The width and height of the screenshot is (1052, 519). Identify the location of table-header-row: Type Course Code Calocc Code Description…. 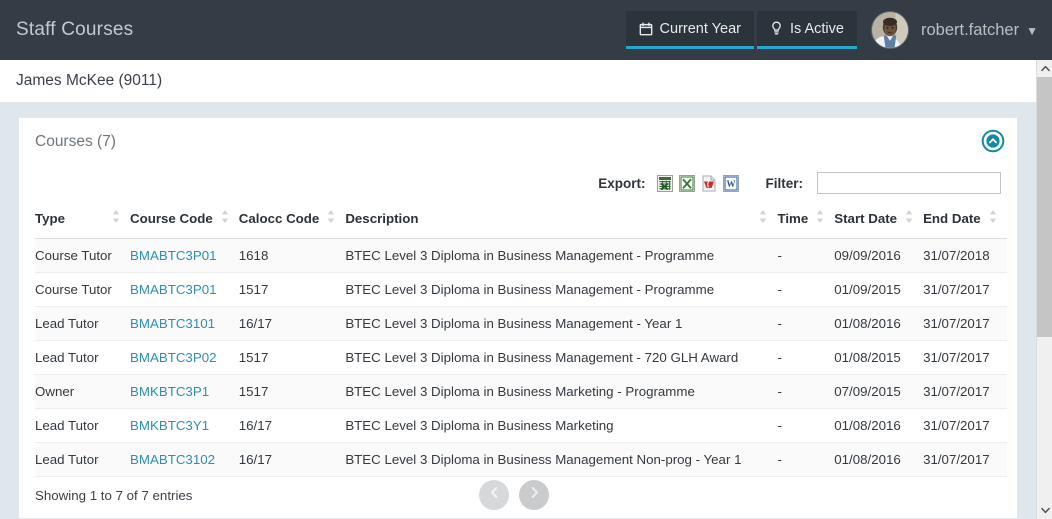
(521, 224).